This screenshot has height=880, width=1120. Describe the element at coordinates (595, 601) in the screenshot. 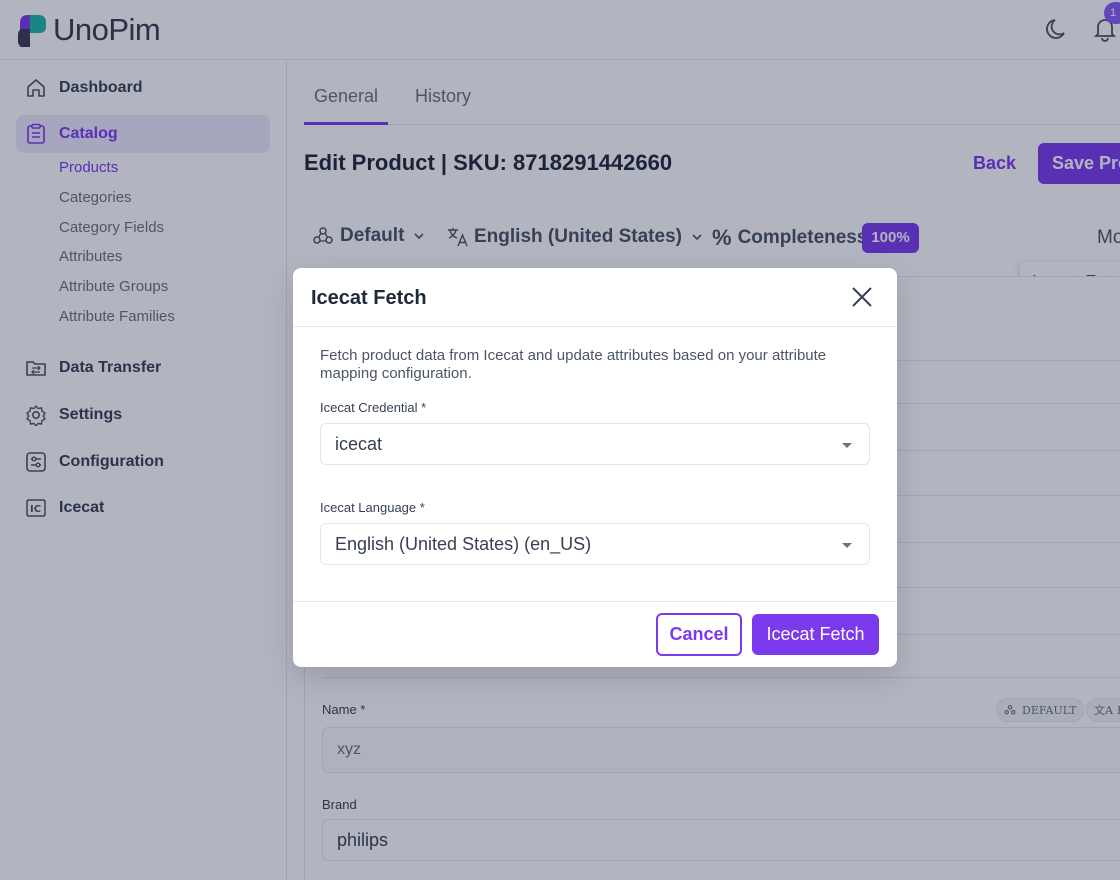

I see `modal-footer-divider` at that location.